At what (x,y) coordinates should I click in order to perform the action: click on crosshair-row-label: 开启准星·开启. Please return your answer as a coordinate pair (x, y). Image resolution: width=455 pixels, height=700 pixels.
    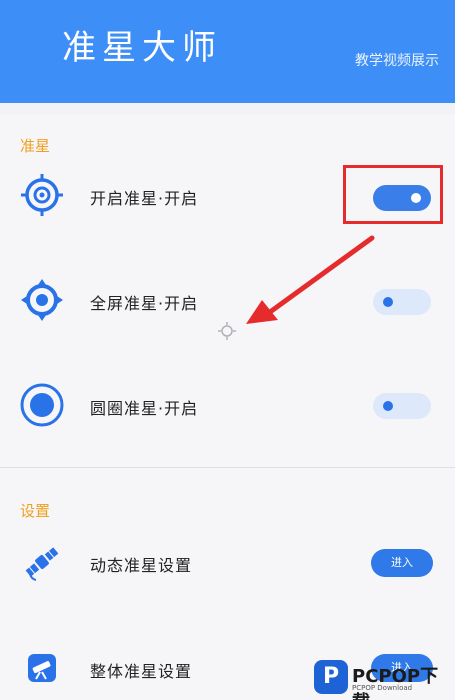
    Looking at the image, I should click on (144, 198).